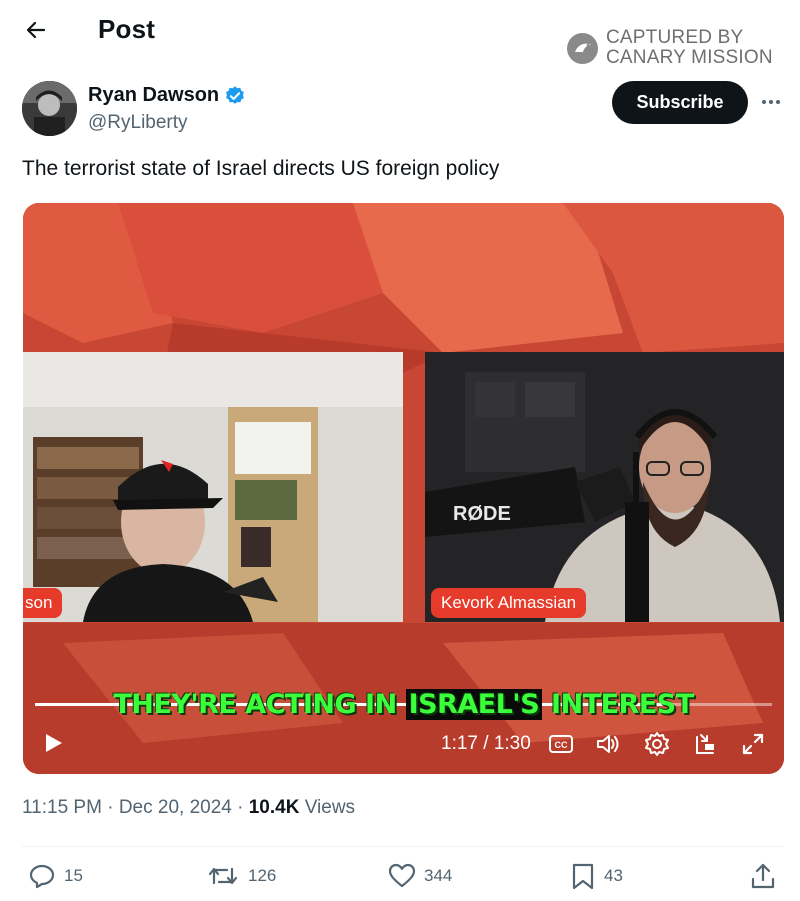  Describe the element at coordinates (62, 807) in the screenshot. I see `post-time: 11:15 PM` at that location.